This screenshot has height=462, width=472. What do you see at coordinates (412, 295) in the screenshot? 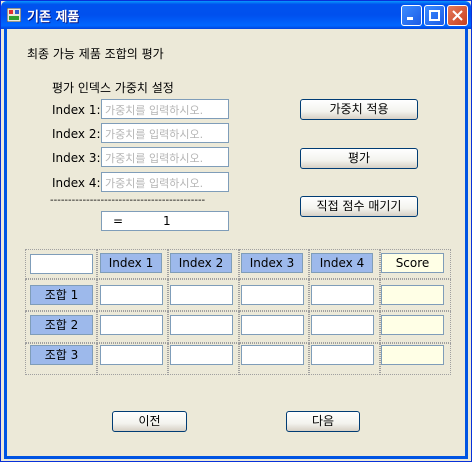
I see `cell-r1-score` at bounding box center [412, 295].